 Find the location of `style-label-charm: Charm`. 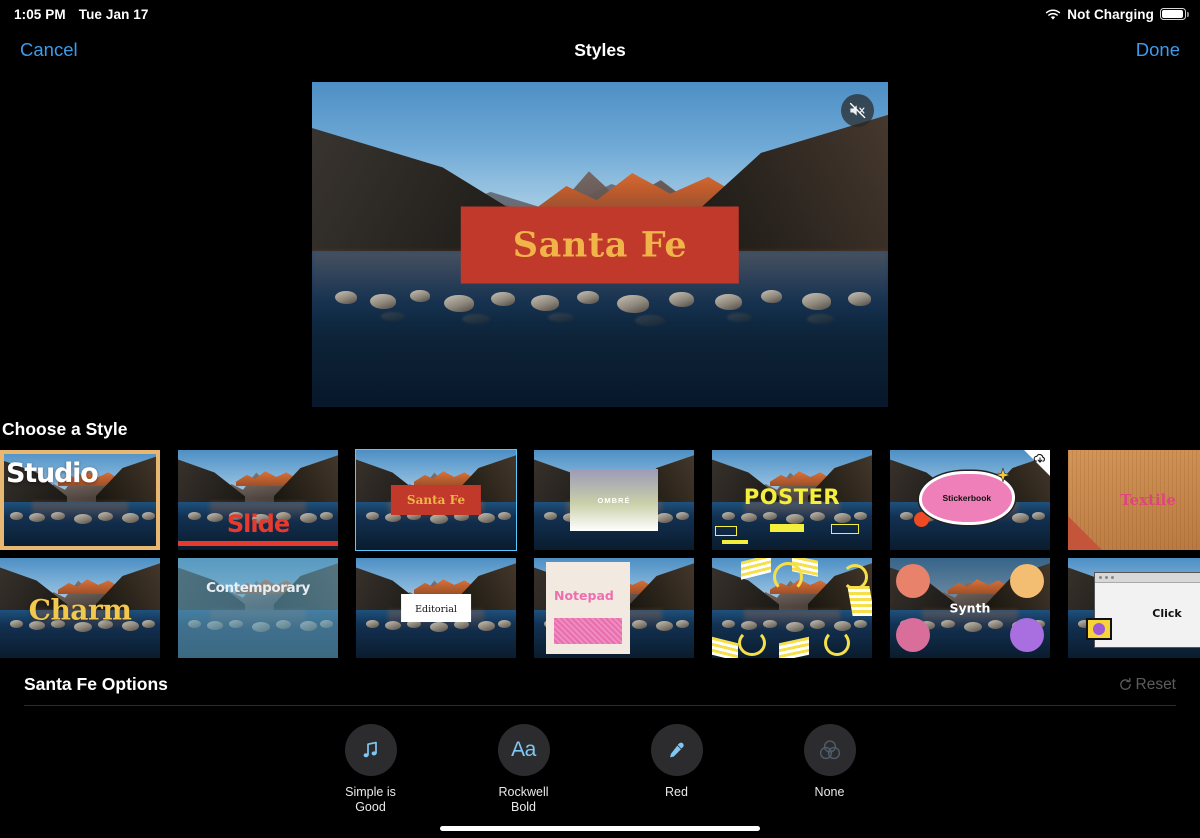

style-label-charm: Charm is located at coordinates (80, 610).